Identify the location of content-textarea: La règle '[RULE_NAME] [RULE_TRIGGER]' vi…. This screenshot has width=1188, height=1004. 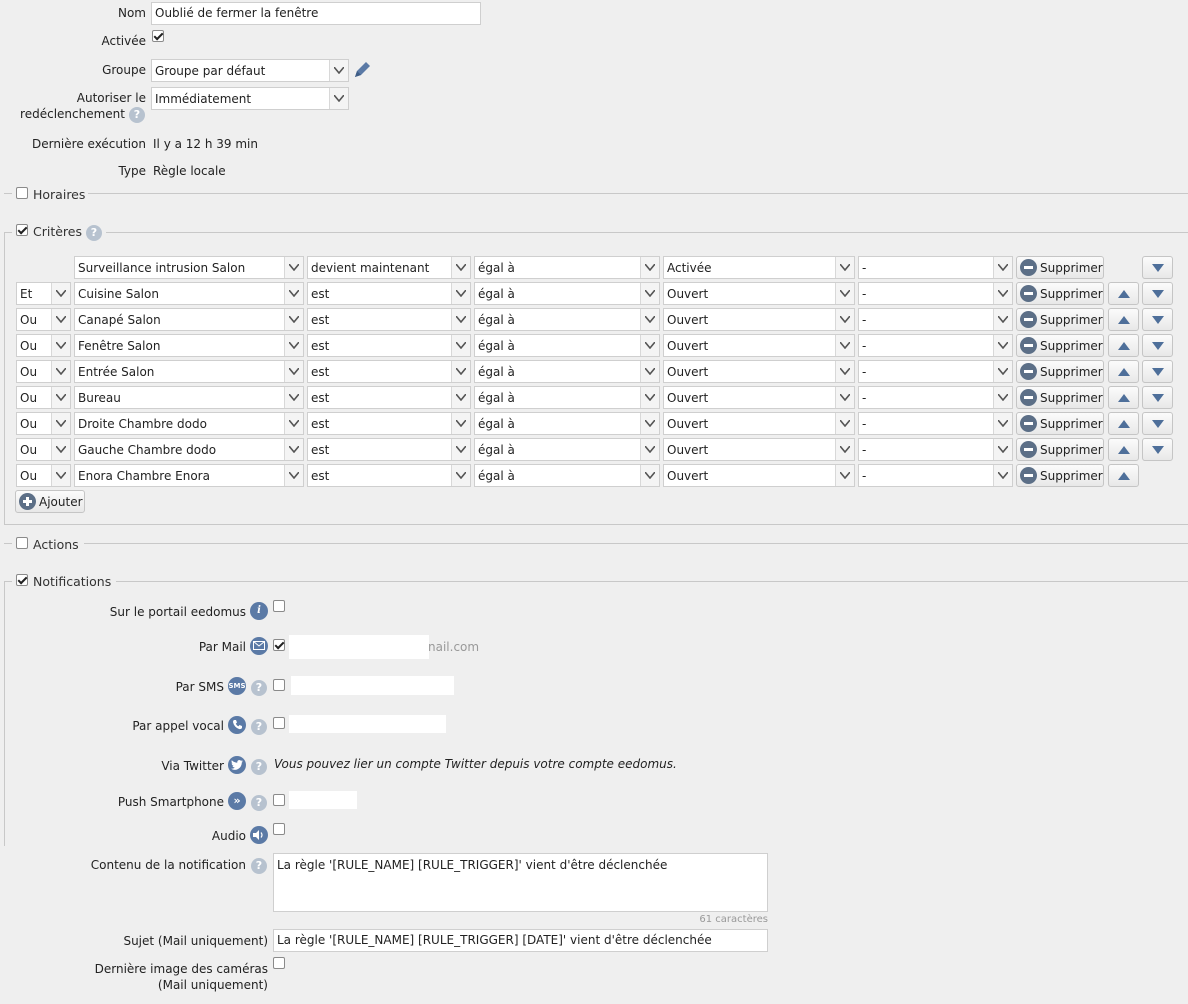
(520, 882).